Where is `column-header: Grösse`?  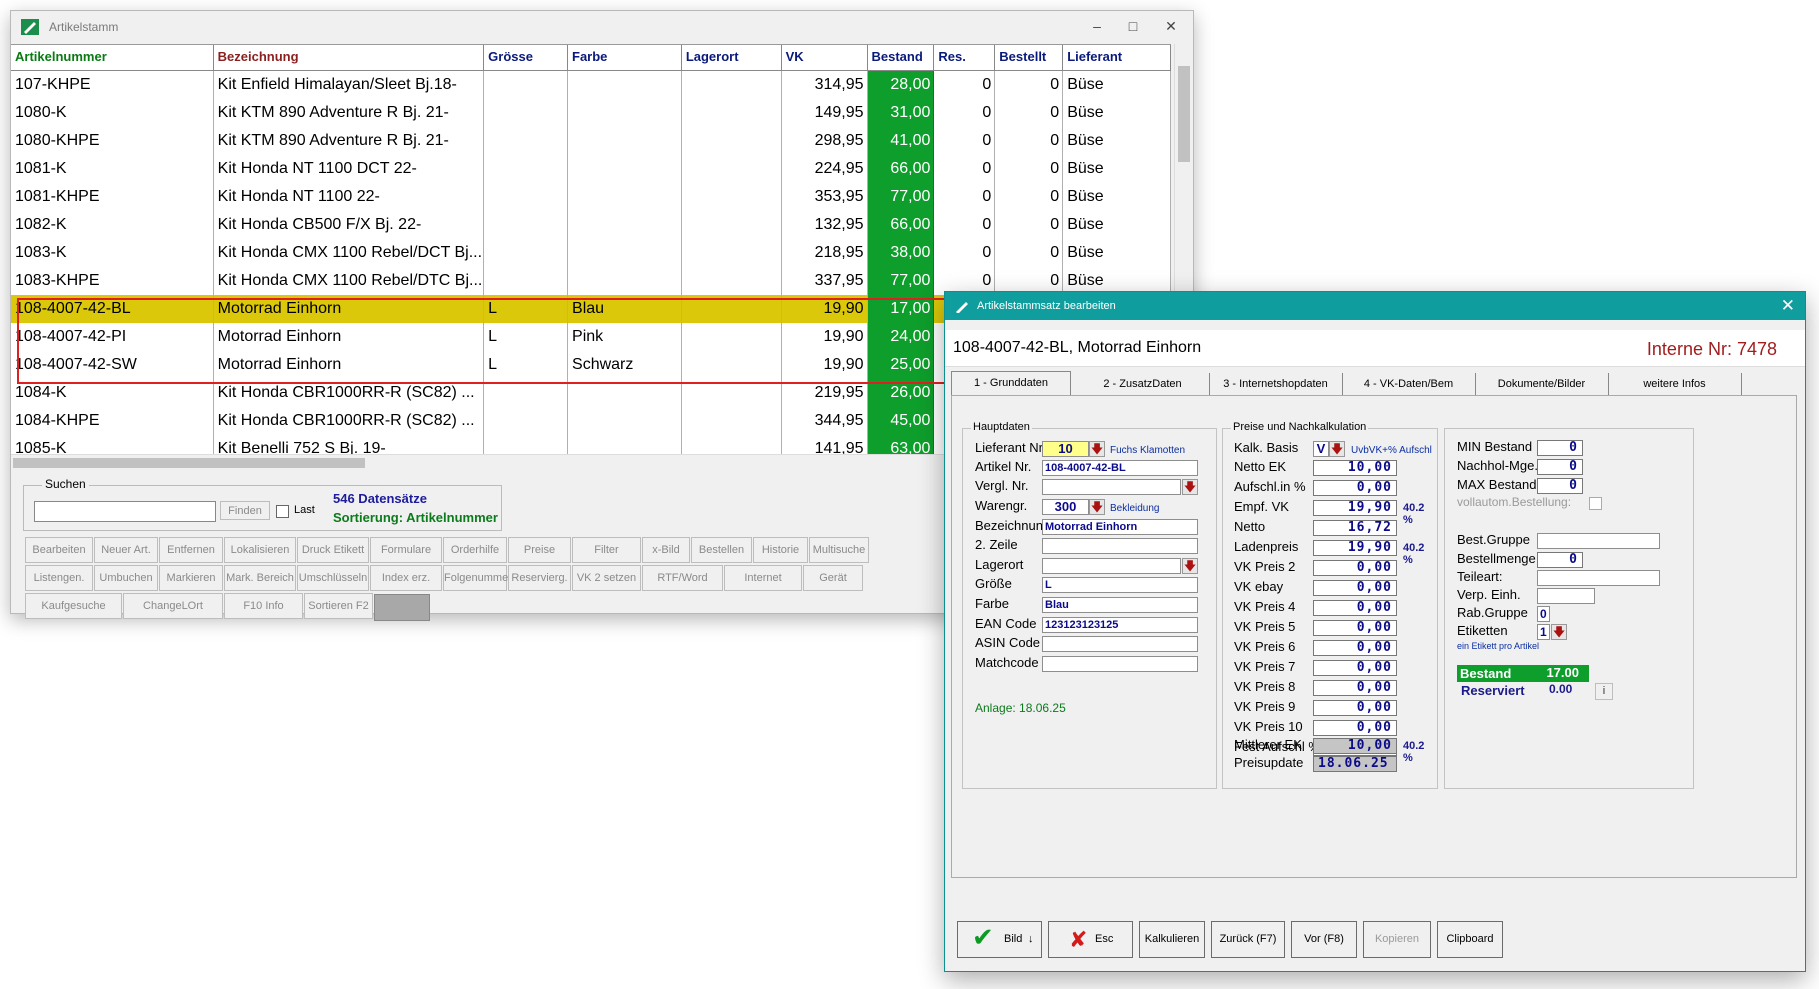
column-header: Grösse is located at coordinates (526, 57).